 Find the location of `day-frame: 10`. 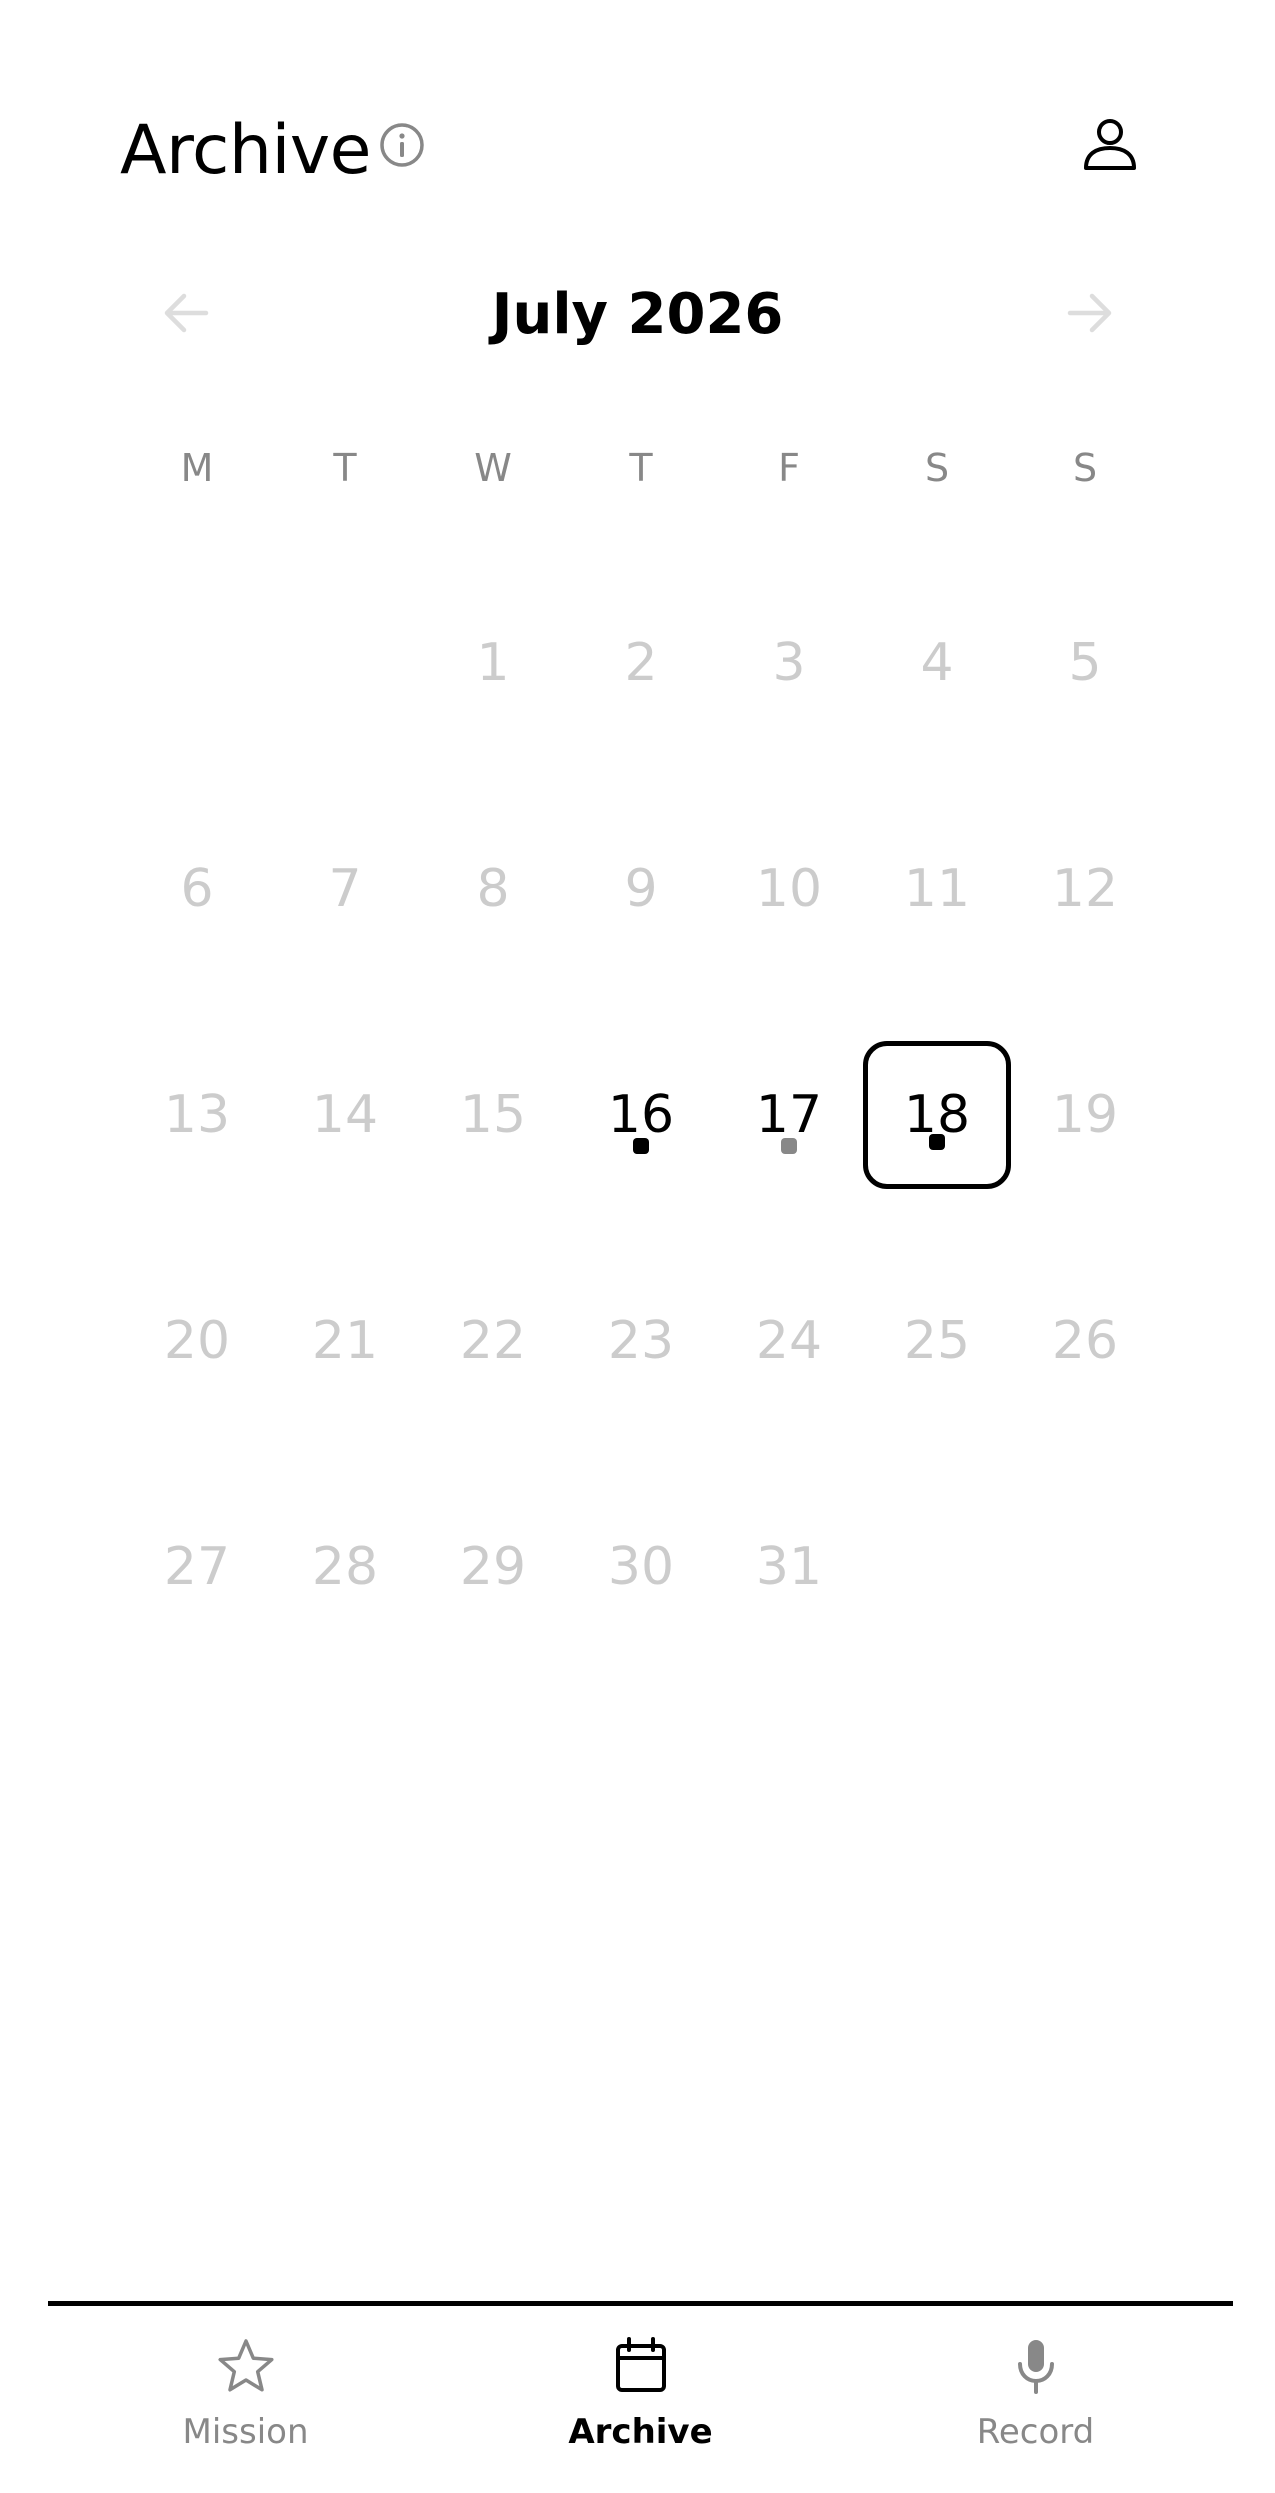

day-frame: 10 is located at coordinates (789, 889).